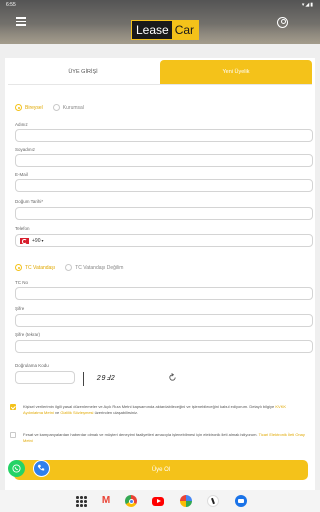 The height and width of the screenshot is (512, 320). Describe the element at coordinates (76, 412) in the screenshot. I see `privacy-policy-link: Gizlilik Sözleşmesi` at that location.